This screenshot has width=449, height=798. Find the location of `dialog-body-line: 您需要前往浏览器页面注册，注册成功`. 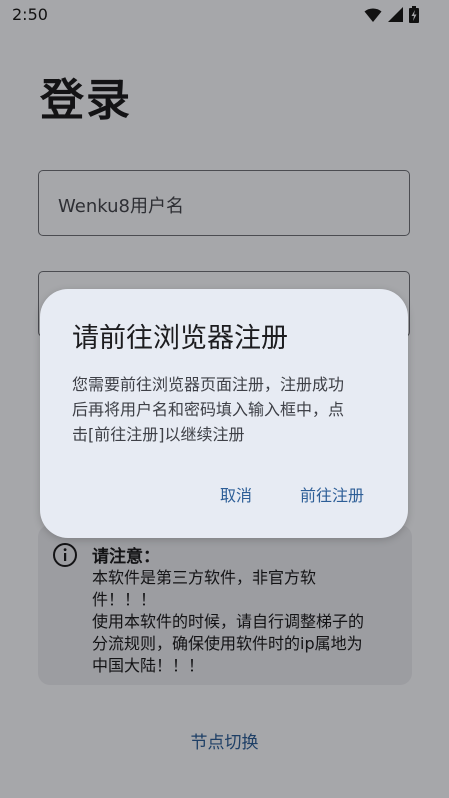

dialog-body-line: 您需要前往浏览器页面注册，注册成功 is located at coordinates (208, 384).